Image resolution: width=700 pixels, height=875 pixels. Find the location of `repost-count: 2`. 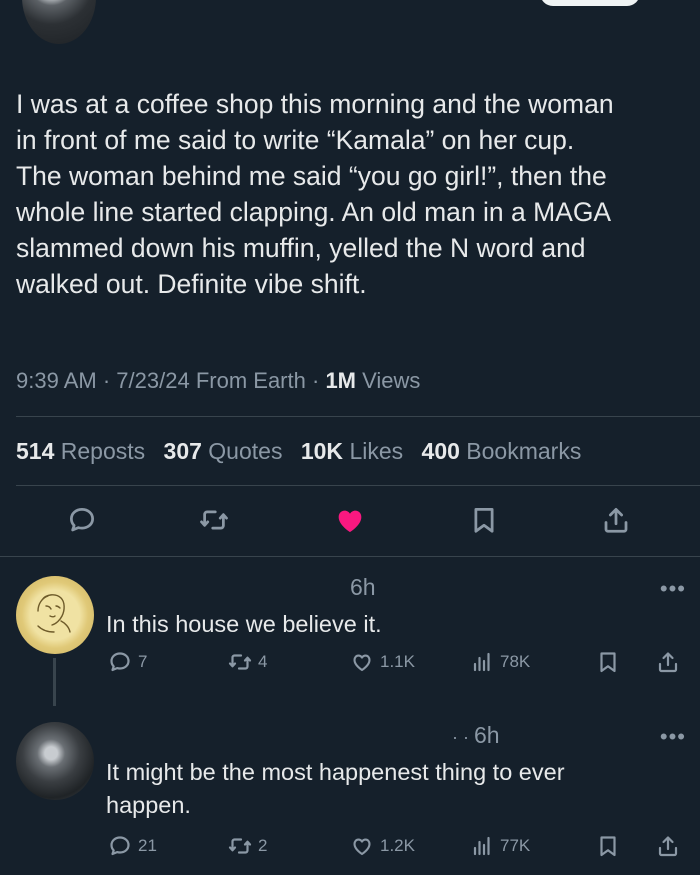

repost-count: 2 is located at coordinates (263, 845).